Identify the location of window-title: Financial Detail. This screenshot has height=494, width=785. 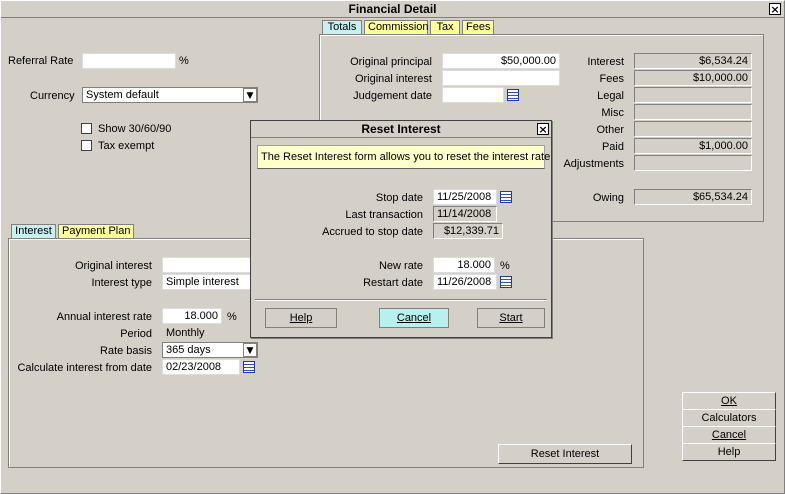
(392, 9).